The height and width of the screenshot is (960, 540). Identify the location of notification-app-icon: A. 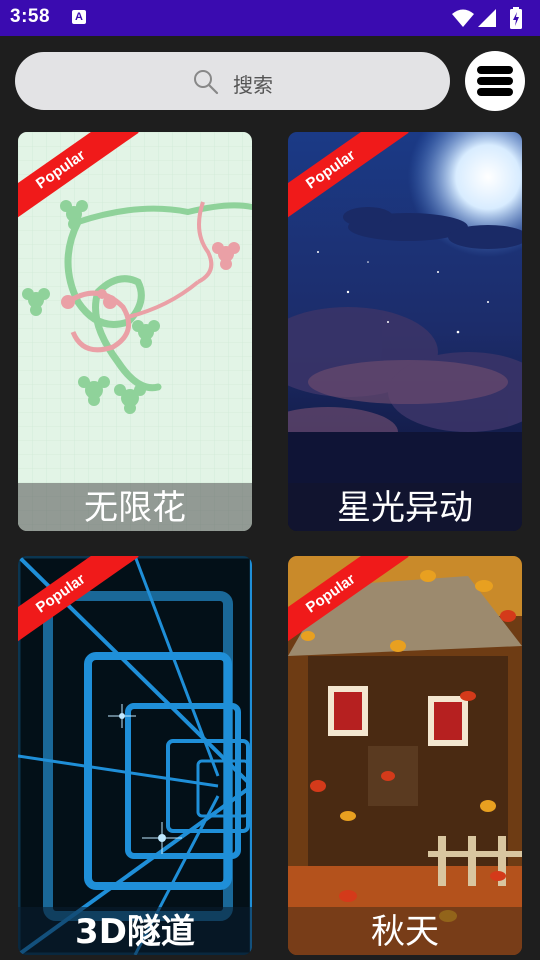
(79, 17).